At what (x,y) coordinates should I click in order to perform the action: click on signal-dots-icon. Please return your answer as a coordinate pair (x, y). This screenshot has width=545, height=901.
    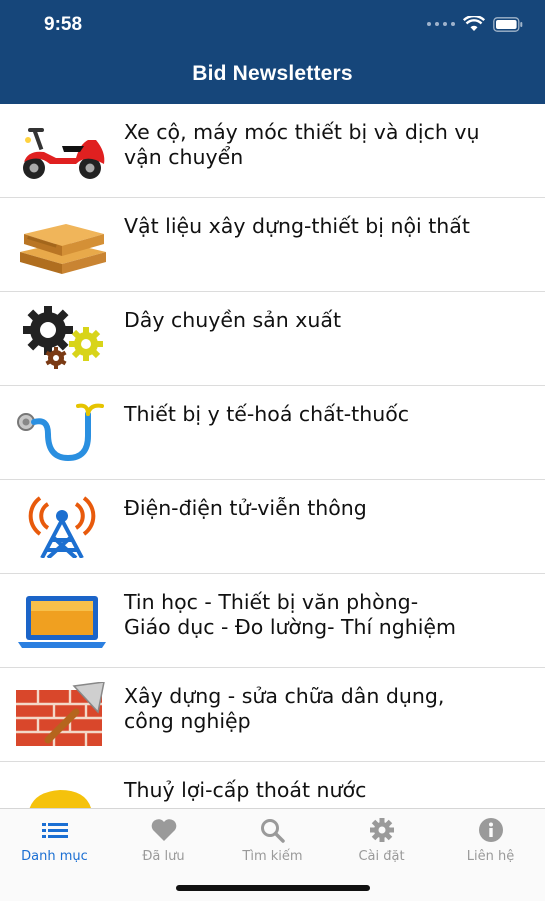
    Looking at the image, I should click on (441, 24).